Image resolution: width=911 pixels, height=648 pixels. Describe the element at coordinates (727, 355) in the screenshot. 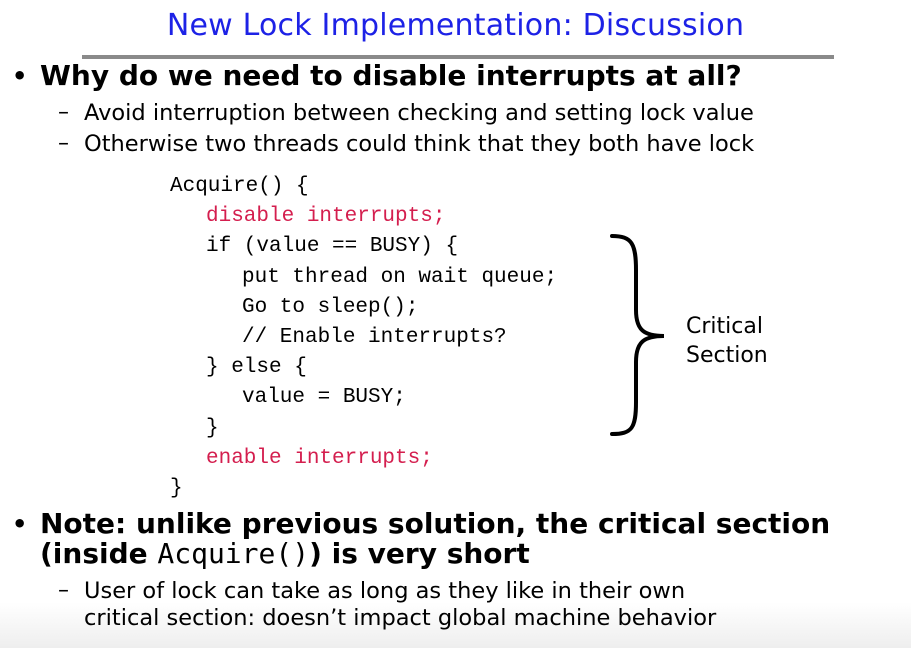

I see `critical-label-line2: Section` at that location.